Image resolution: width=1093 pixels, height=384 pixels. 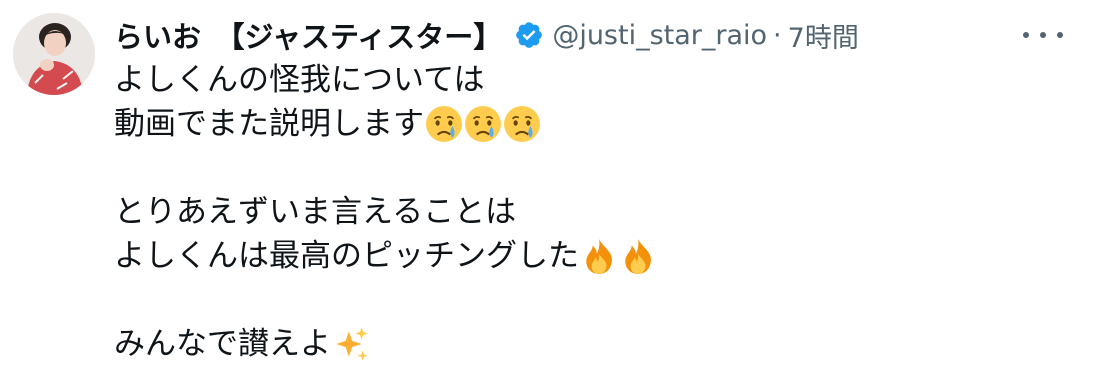 I want to click on avatar, so click(x=54, y=54).